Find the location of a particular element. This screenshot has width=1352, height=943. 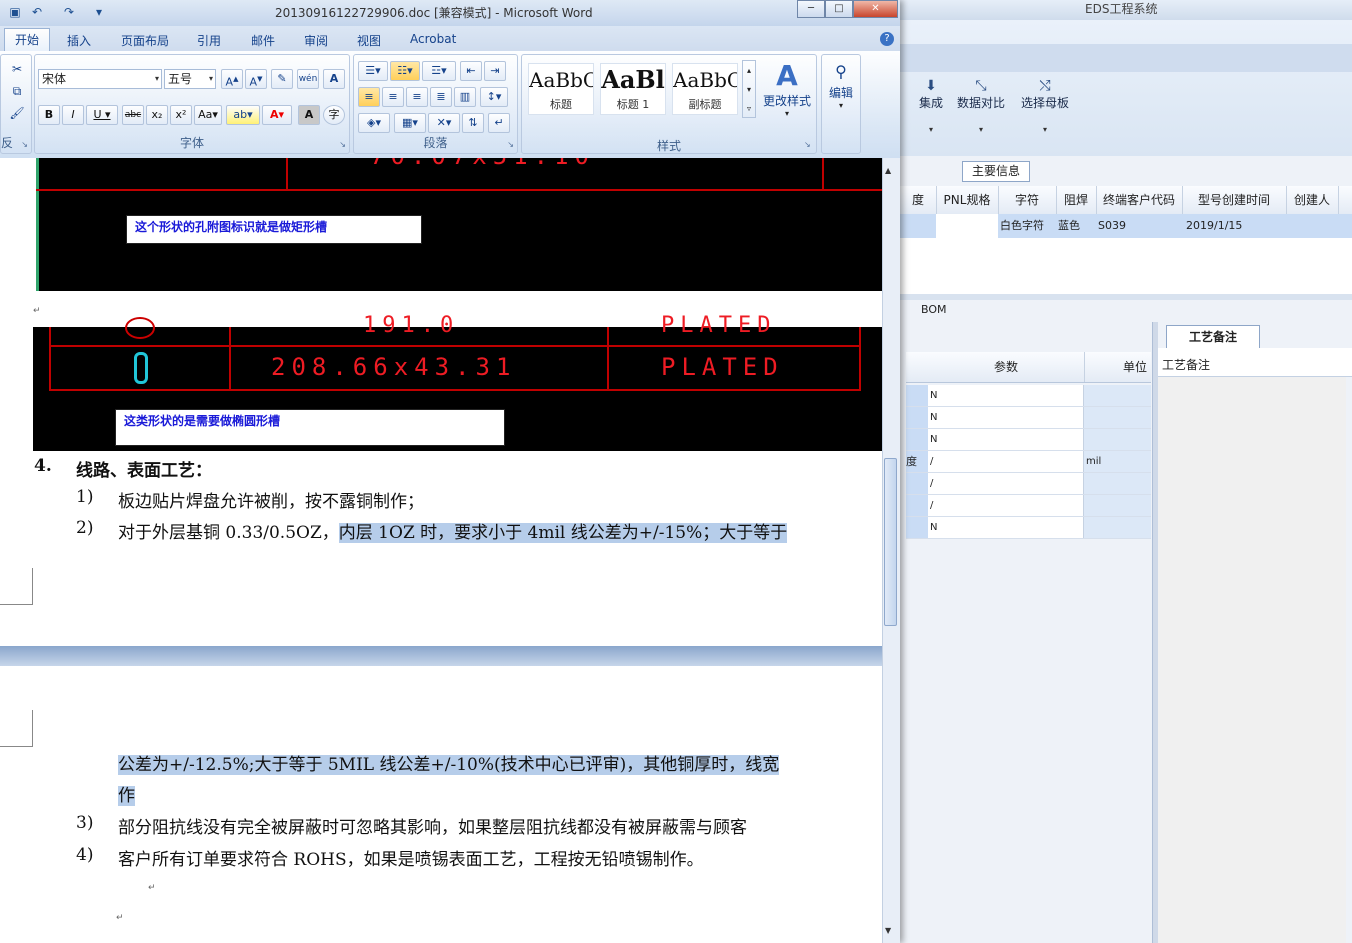

tab-view: 视图 is located at coordinates (369, 40).